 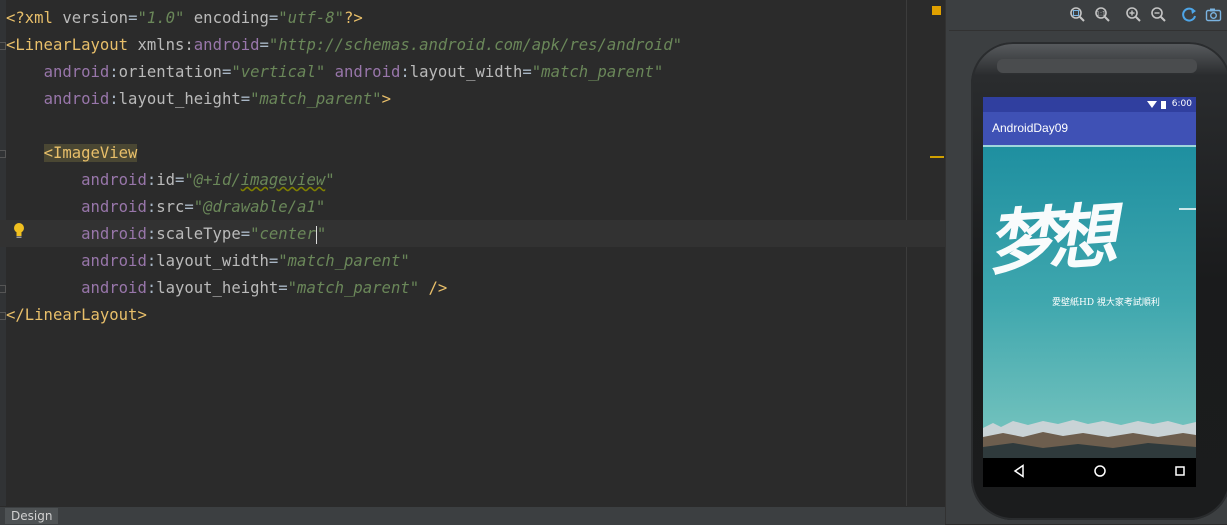 I want to click on code-line-4: android:layout_height="match_parent">, so click(x=198, y=99).